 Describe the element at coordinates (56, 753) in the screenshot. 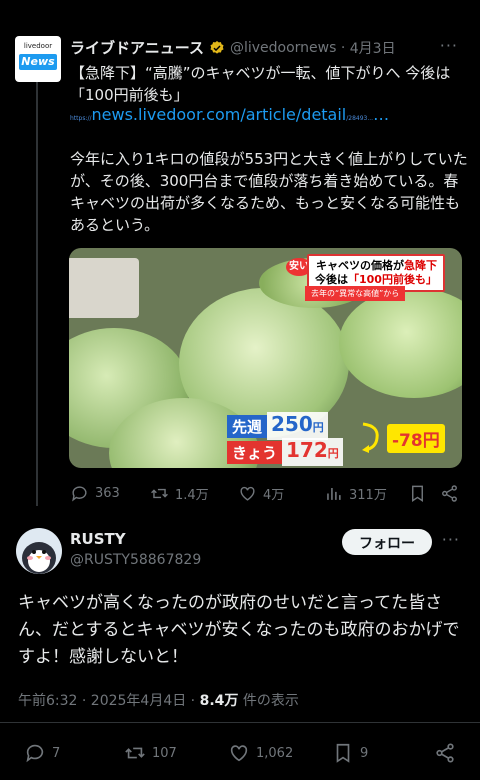

I see `reply-count: 7` at that location.